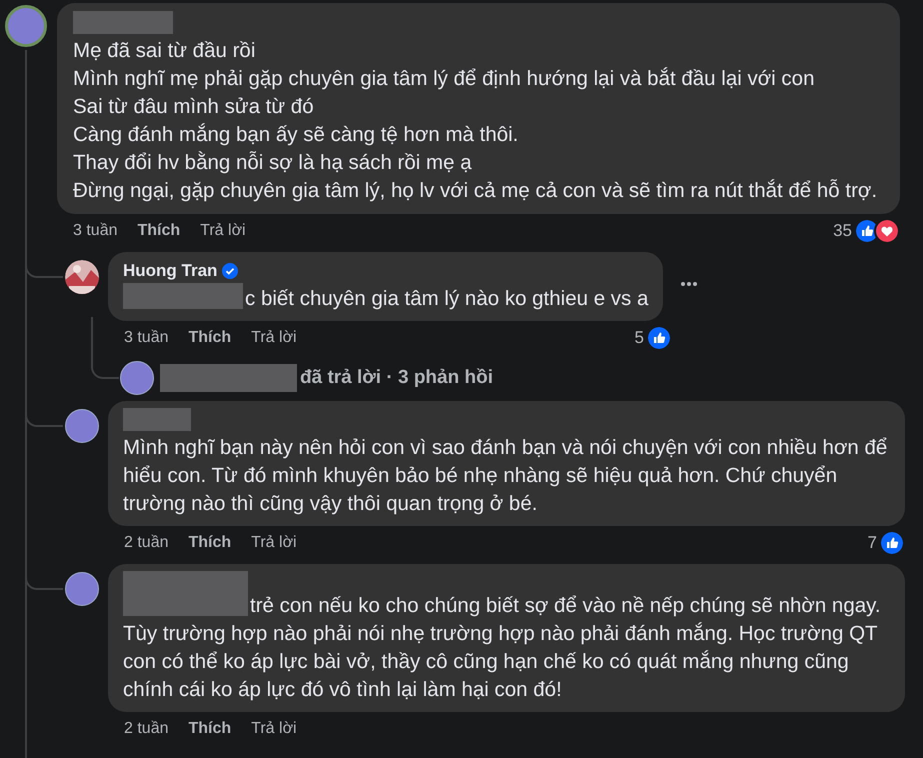 This screenshot has width=923, height=758. Describe the element at coordinates (170, 271) in the screenshot. I see `author-name: Huong Tran` at that location.